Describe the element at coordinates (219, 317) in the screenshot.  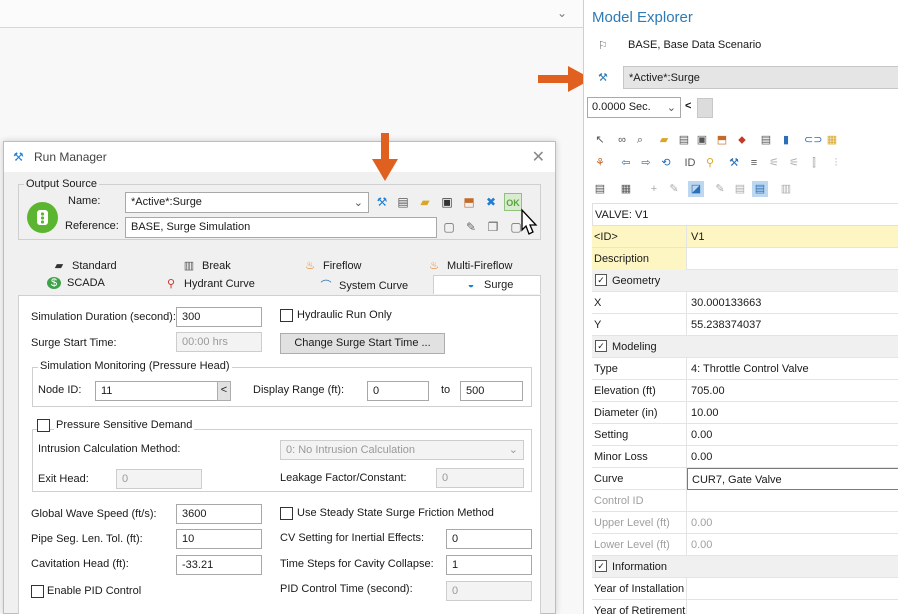
I see `sim-duration-input: 300` at that location.